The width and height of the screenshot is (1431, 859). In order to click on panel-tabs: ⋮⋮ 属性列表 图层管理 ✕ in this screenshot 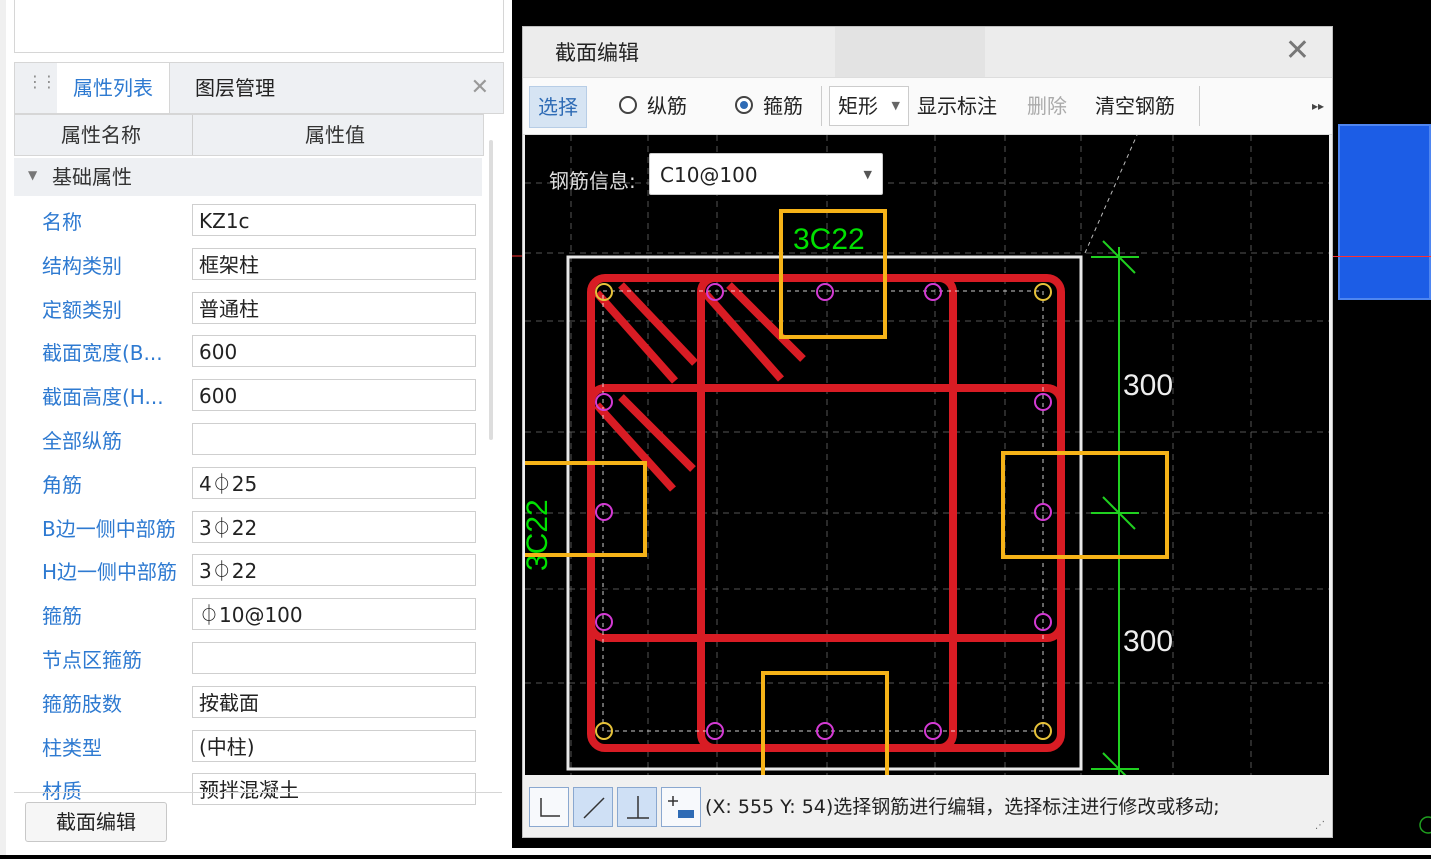, I will do `click(259, 88)`.